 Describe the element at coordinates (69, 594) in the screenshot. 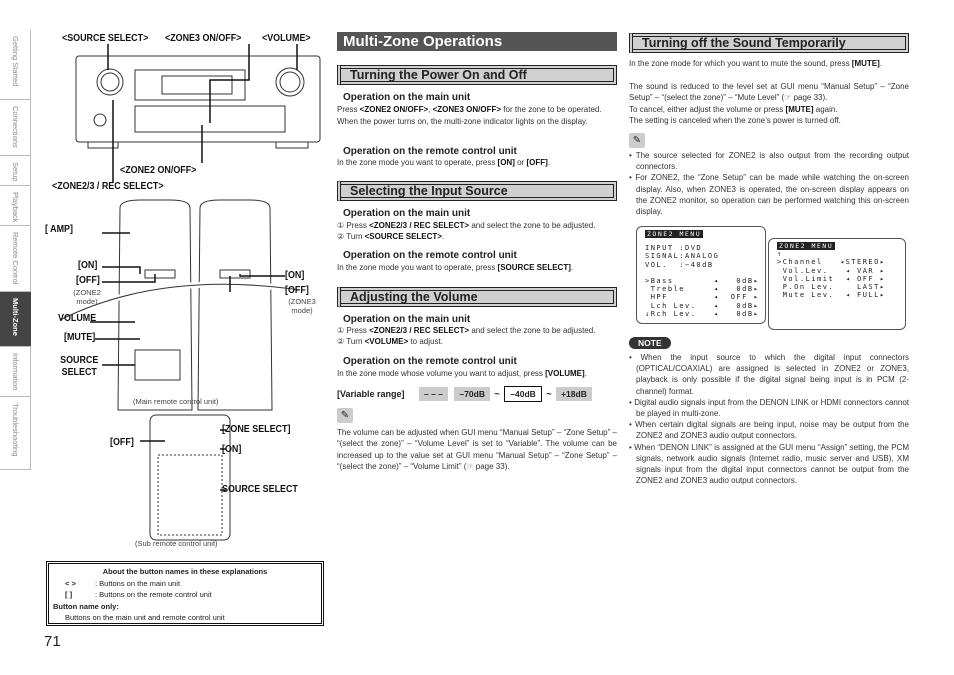

I see `legend-sym: [ ]` at that location.